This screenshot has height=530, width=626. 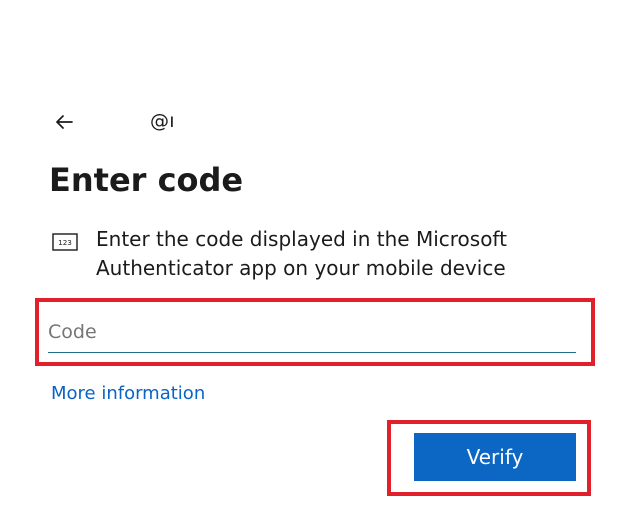 I want to click on arrow-left-icon, so click(x=64, y=122).